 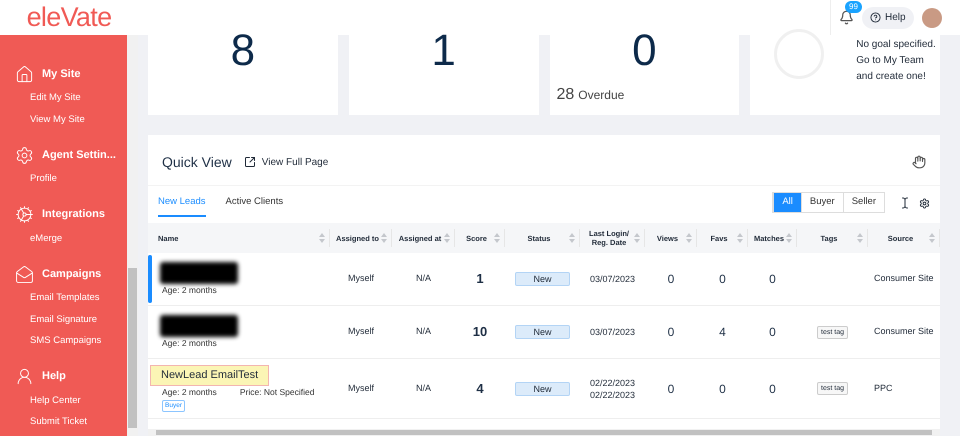 What do you see at coordinates (846, 17) in the screenshot?
I see `bell-icon` at bounding box center [846, 17].